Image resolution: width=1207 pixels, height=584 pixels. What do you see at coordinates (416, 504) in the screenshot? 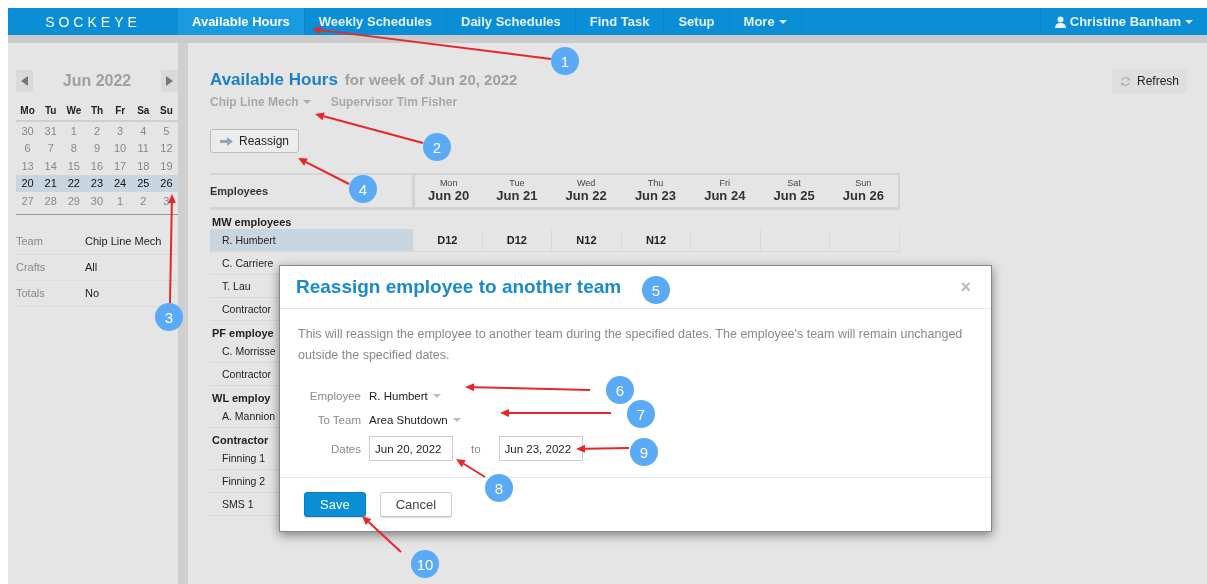
I see `secondary-button: Cancel` at bounding box center [416, 504].